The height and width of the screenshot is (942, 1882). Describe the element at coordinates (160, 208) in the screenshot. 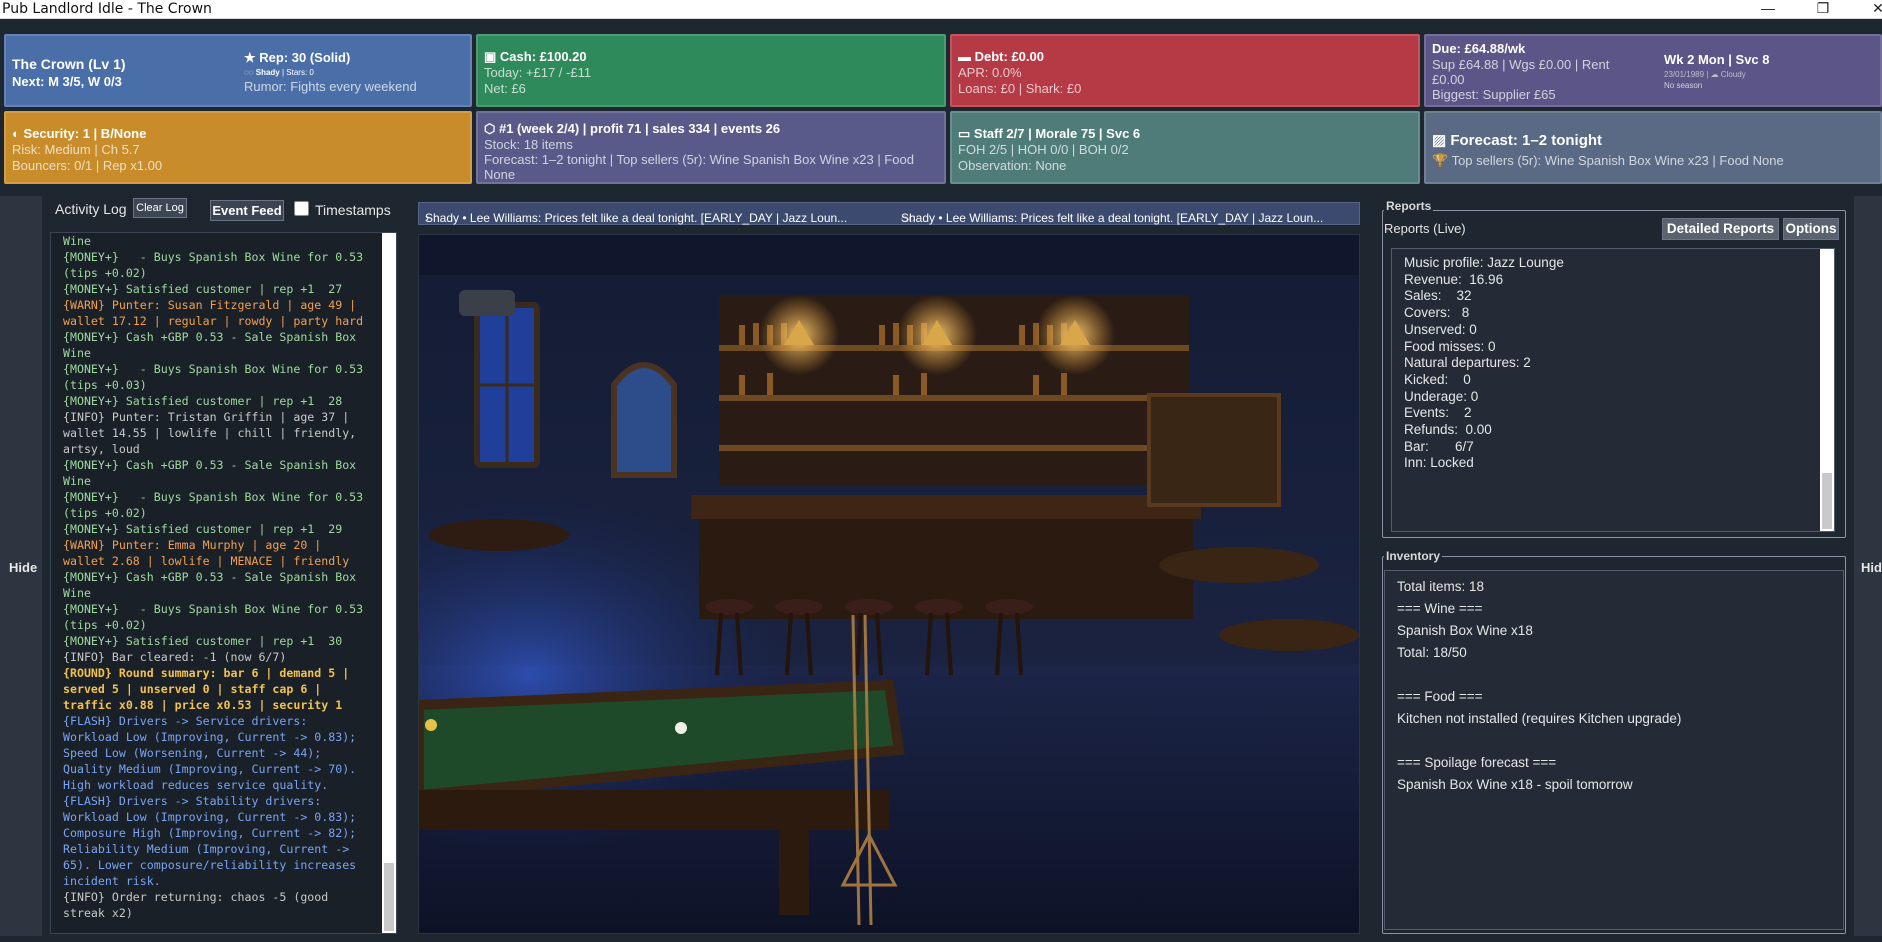

I see `clear-log-button: Clear Log` at that location.